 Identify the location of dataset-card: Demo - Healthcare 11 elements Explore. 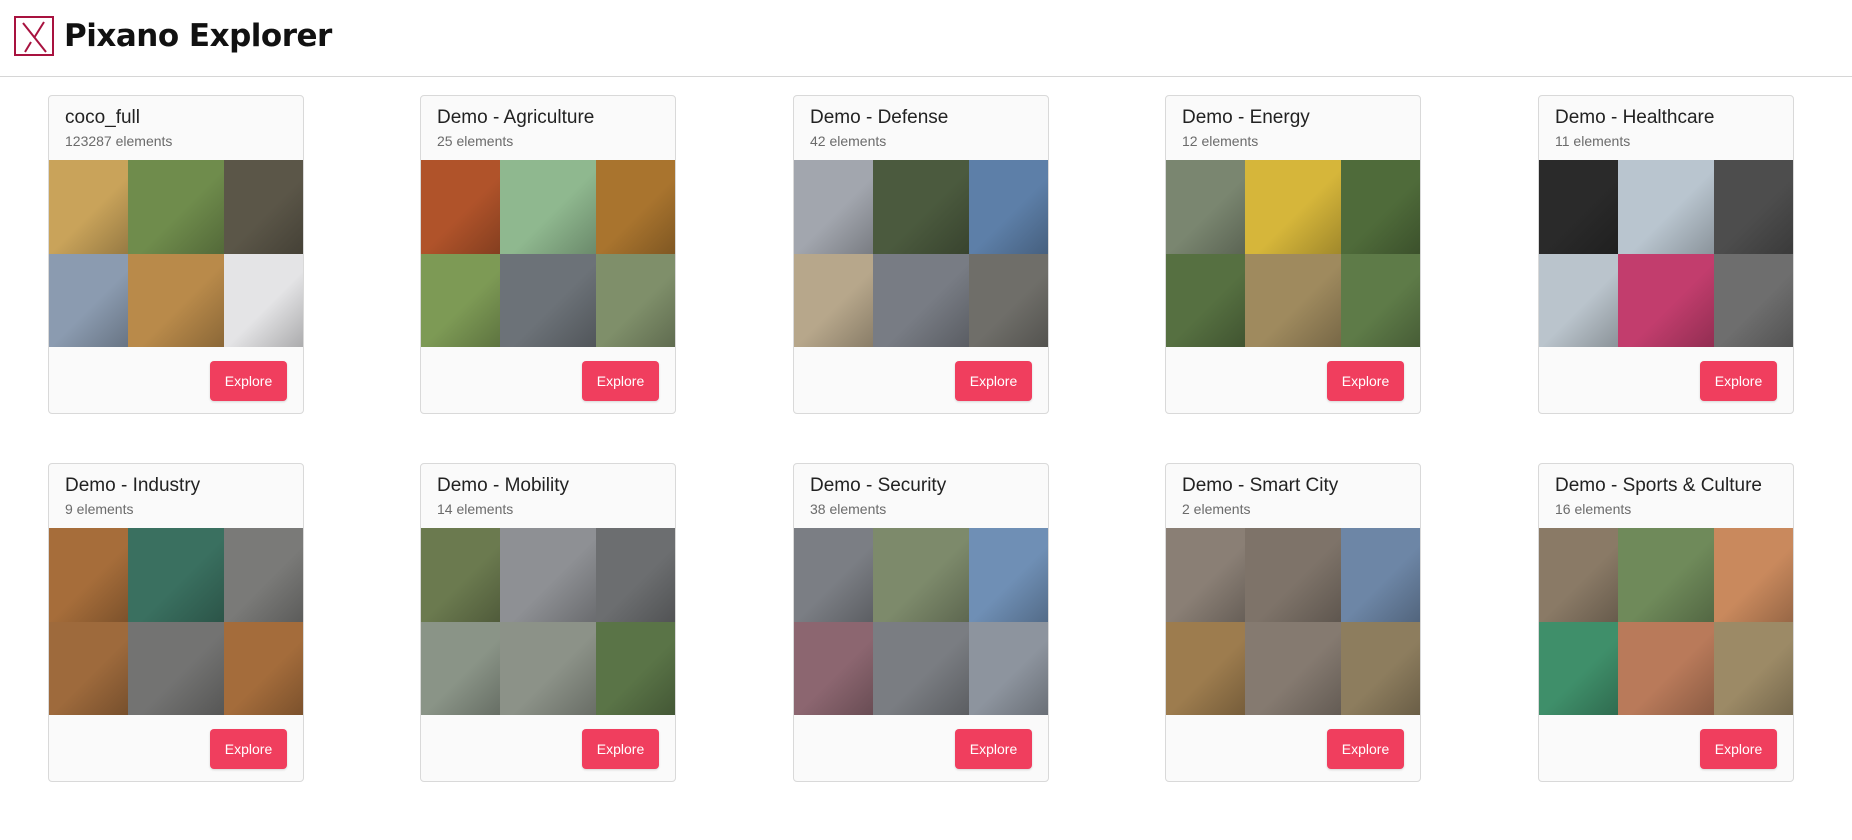
(1666, 254).